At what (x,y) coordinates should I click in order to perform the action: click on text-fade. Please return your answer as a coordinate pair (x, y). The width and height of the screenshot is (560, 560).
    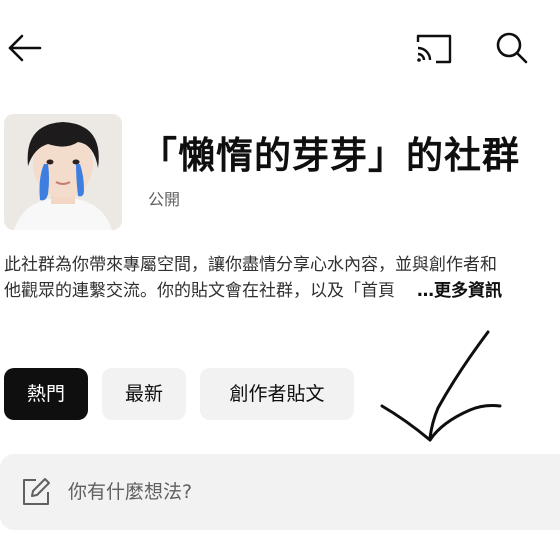
    Looking at the image, I should click on (403, 291).